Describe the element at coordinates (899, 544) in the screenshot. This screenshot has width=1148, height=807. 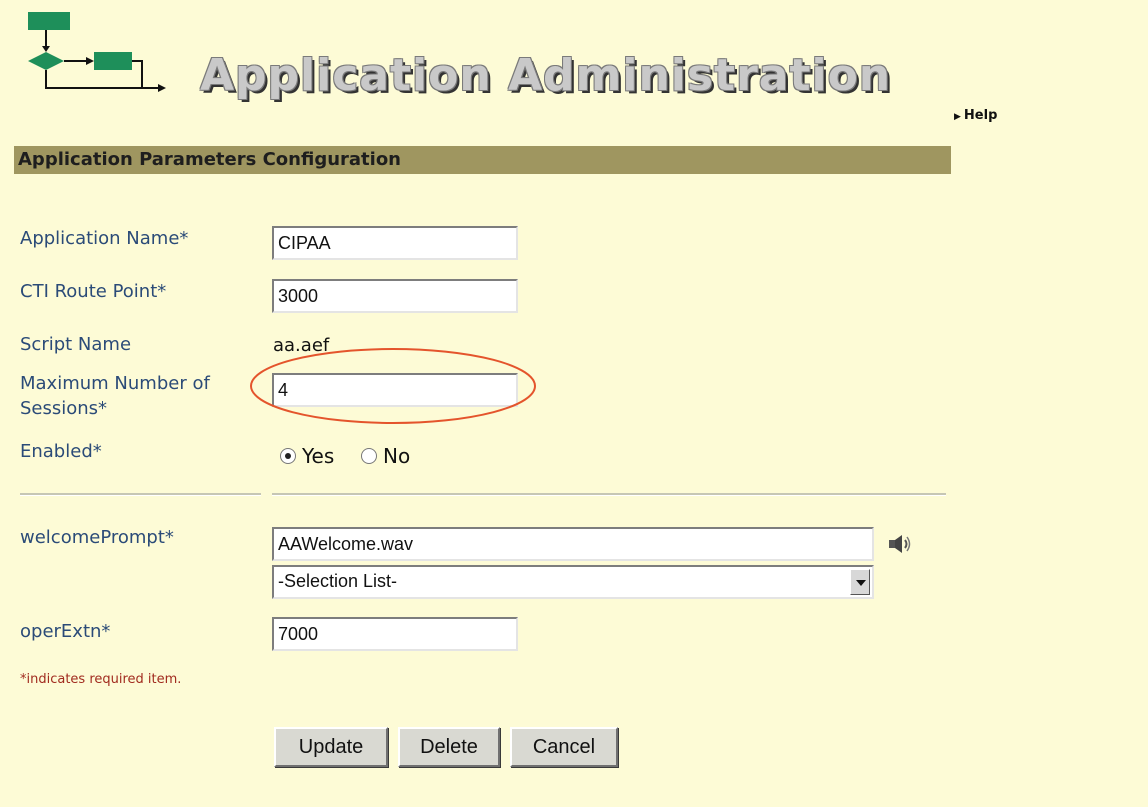
I see `speaker-icon` at that location.